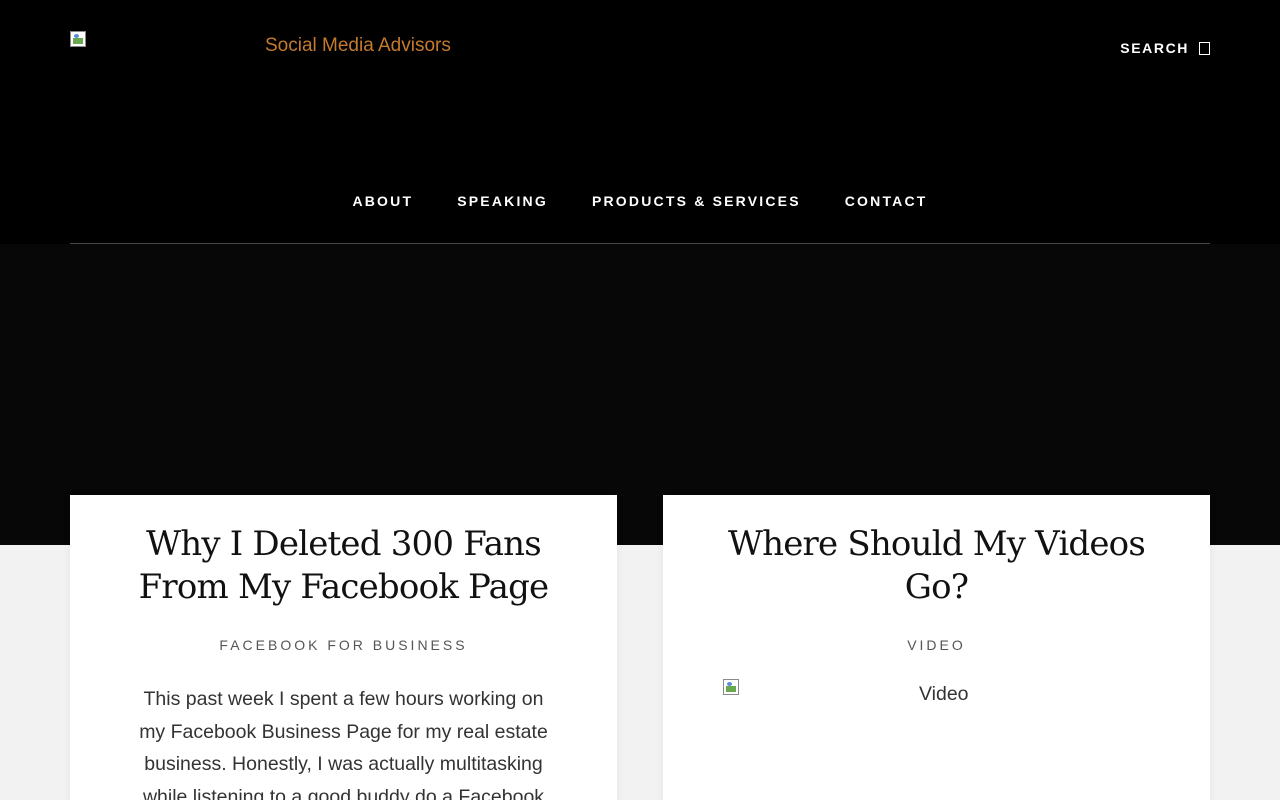  What do you see at coordinates (640, 243) in the screenshot?
I see `header-divider` at bounding box center [640, 243].